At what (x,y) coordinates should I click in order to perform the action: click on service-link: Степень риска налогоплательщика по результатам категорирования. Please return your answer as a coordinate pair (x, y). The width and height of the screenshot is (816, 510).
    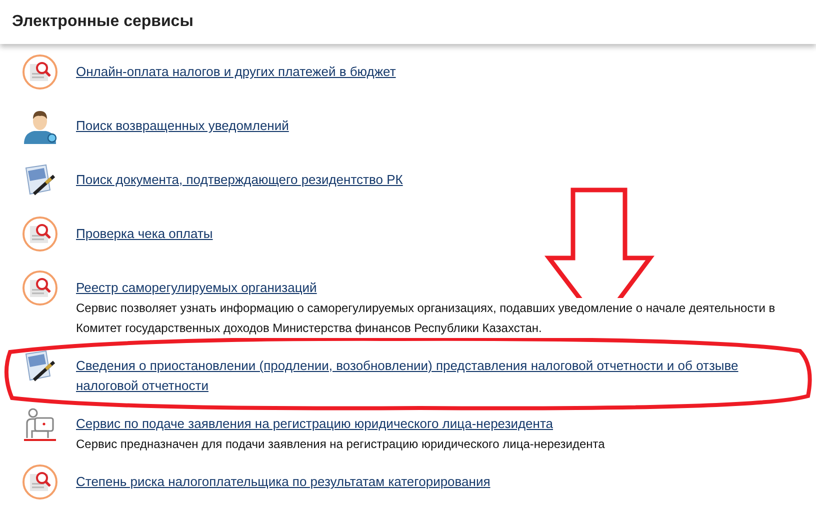
    Looking at the image, I should click on (283, 482).